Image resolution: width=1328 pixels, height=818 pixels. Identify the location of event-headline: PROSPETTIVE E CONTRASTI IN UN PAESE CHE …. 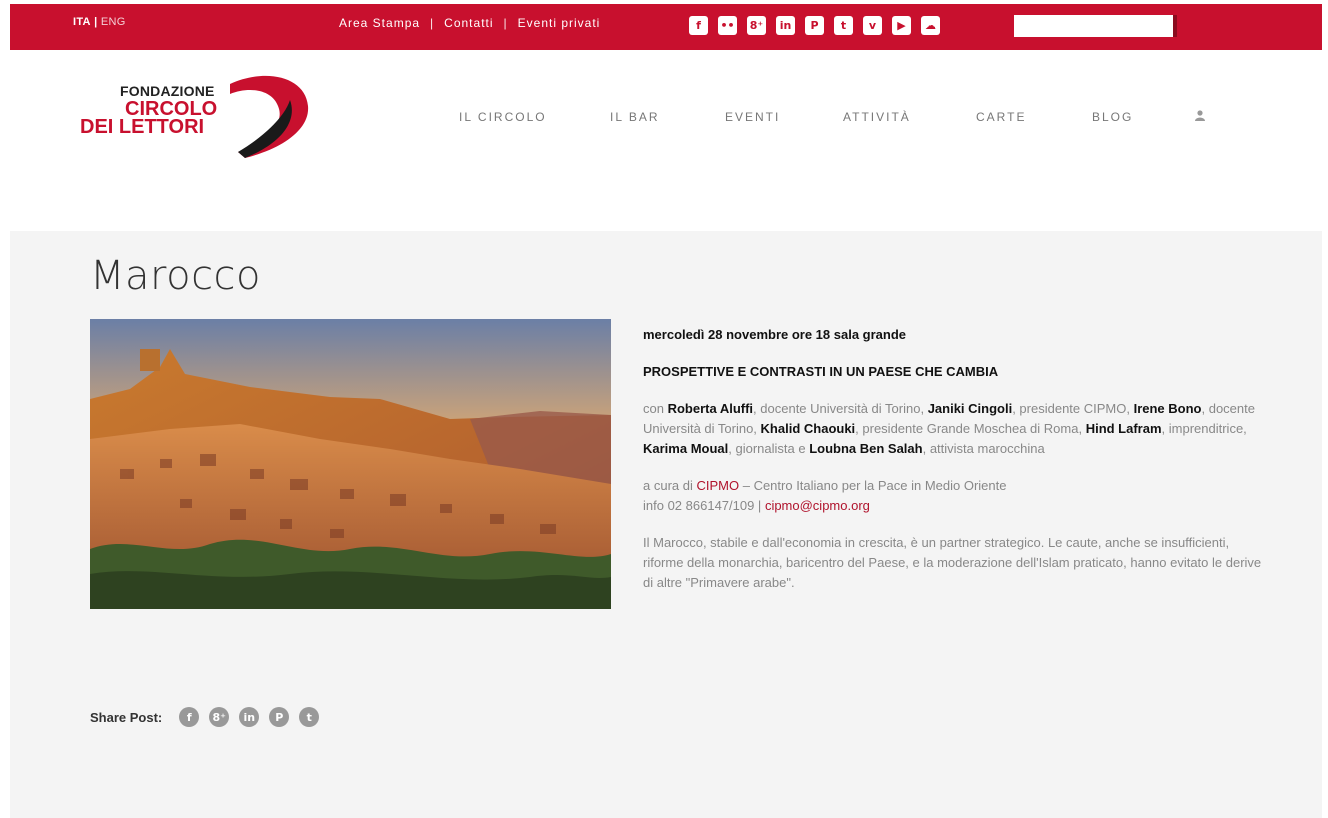
(821, 371).